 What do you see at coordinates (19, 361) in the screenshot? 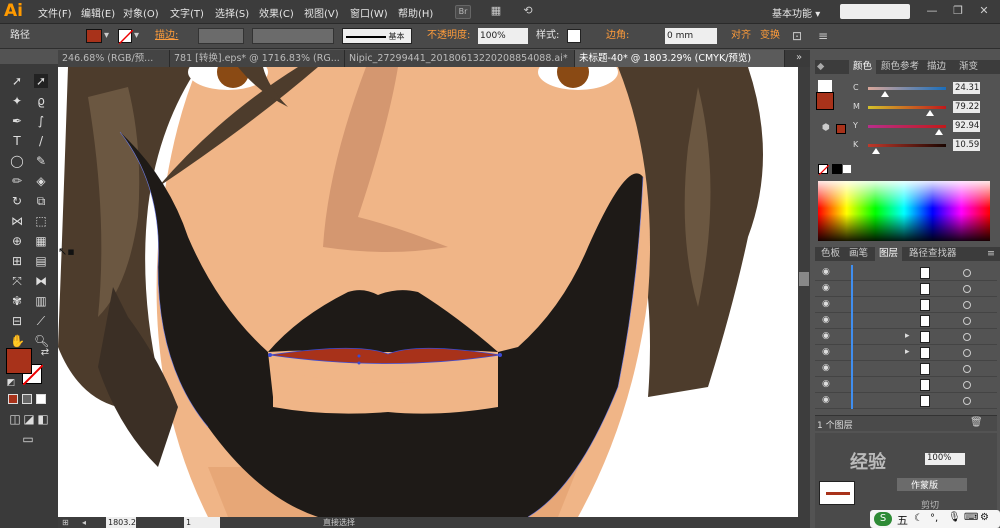
I see `fill-color-box` at bounding box center [19, 361].